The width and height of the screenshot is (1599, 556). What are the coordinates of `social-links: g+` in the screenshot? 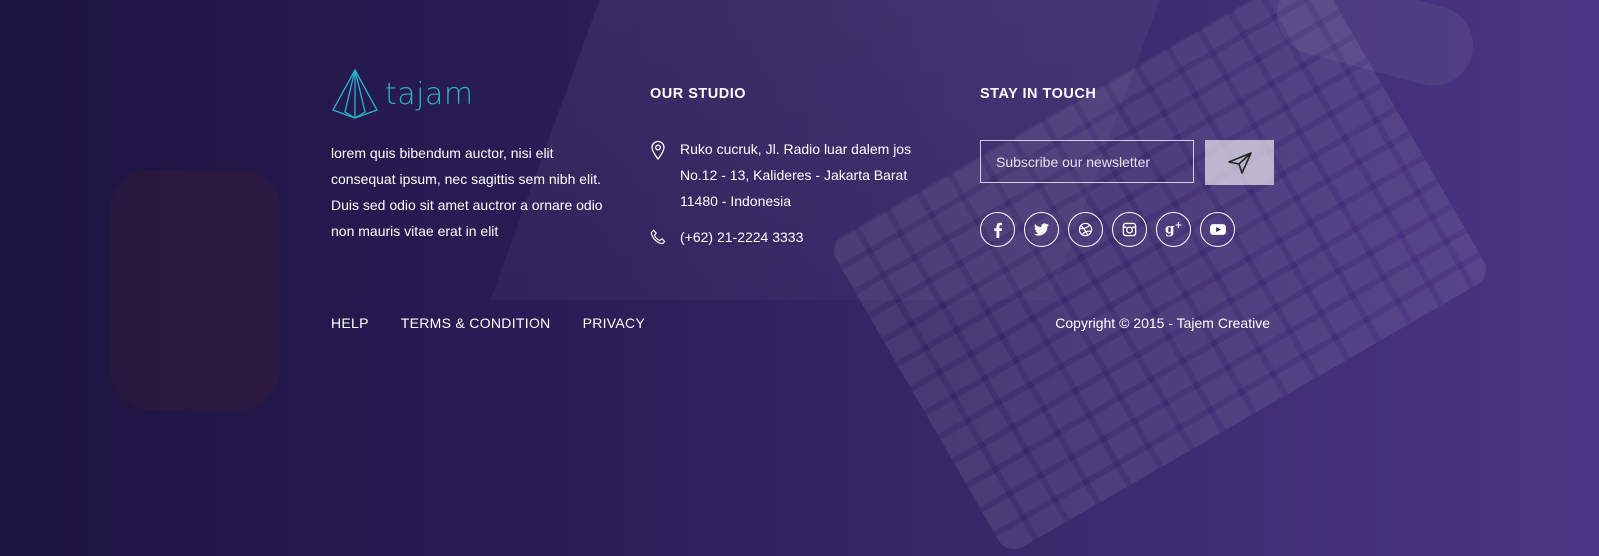 It's located at (1112, 229).